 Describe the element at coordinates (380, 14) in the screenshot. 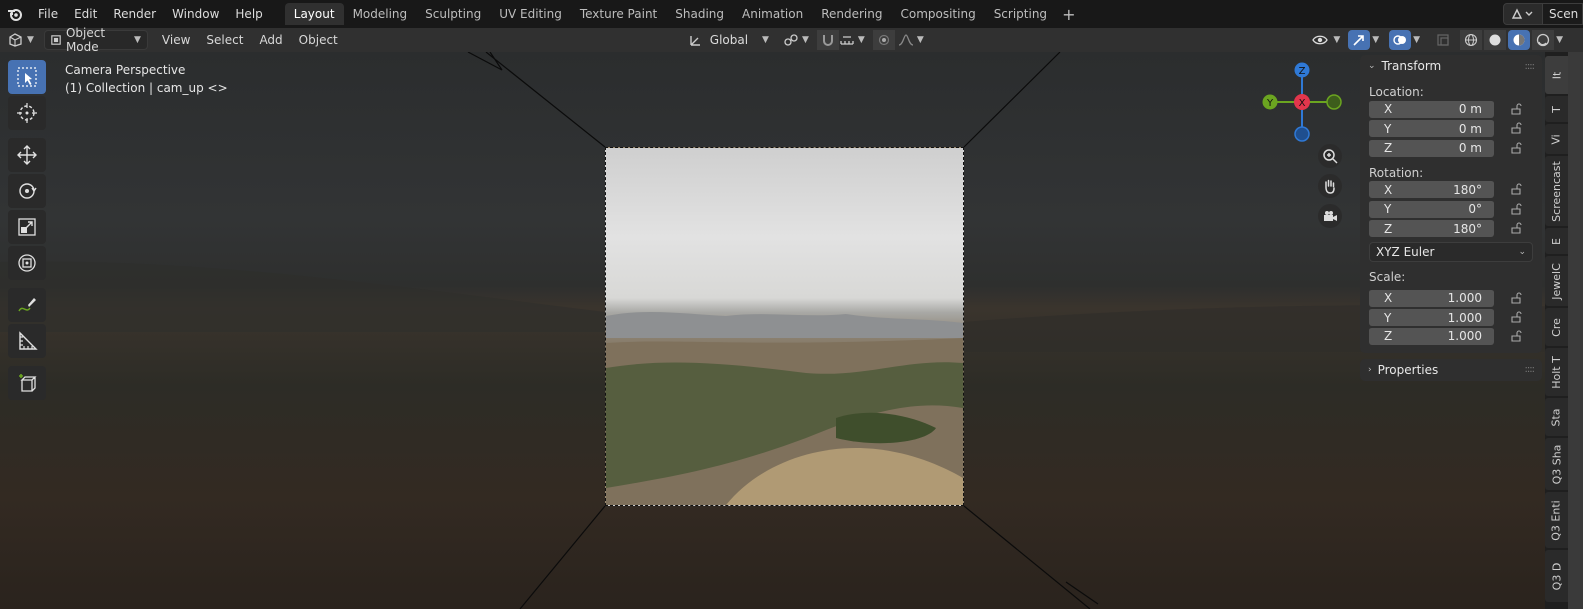

I see `tab-modeling: Modeling` at that location.